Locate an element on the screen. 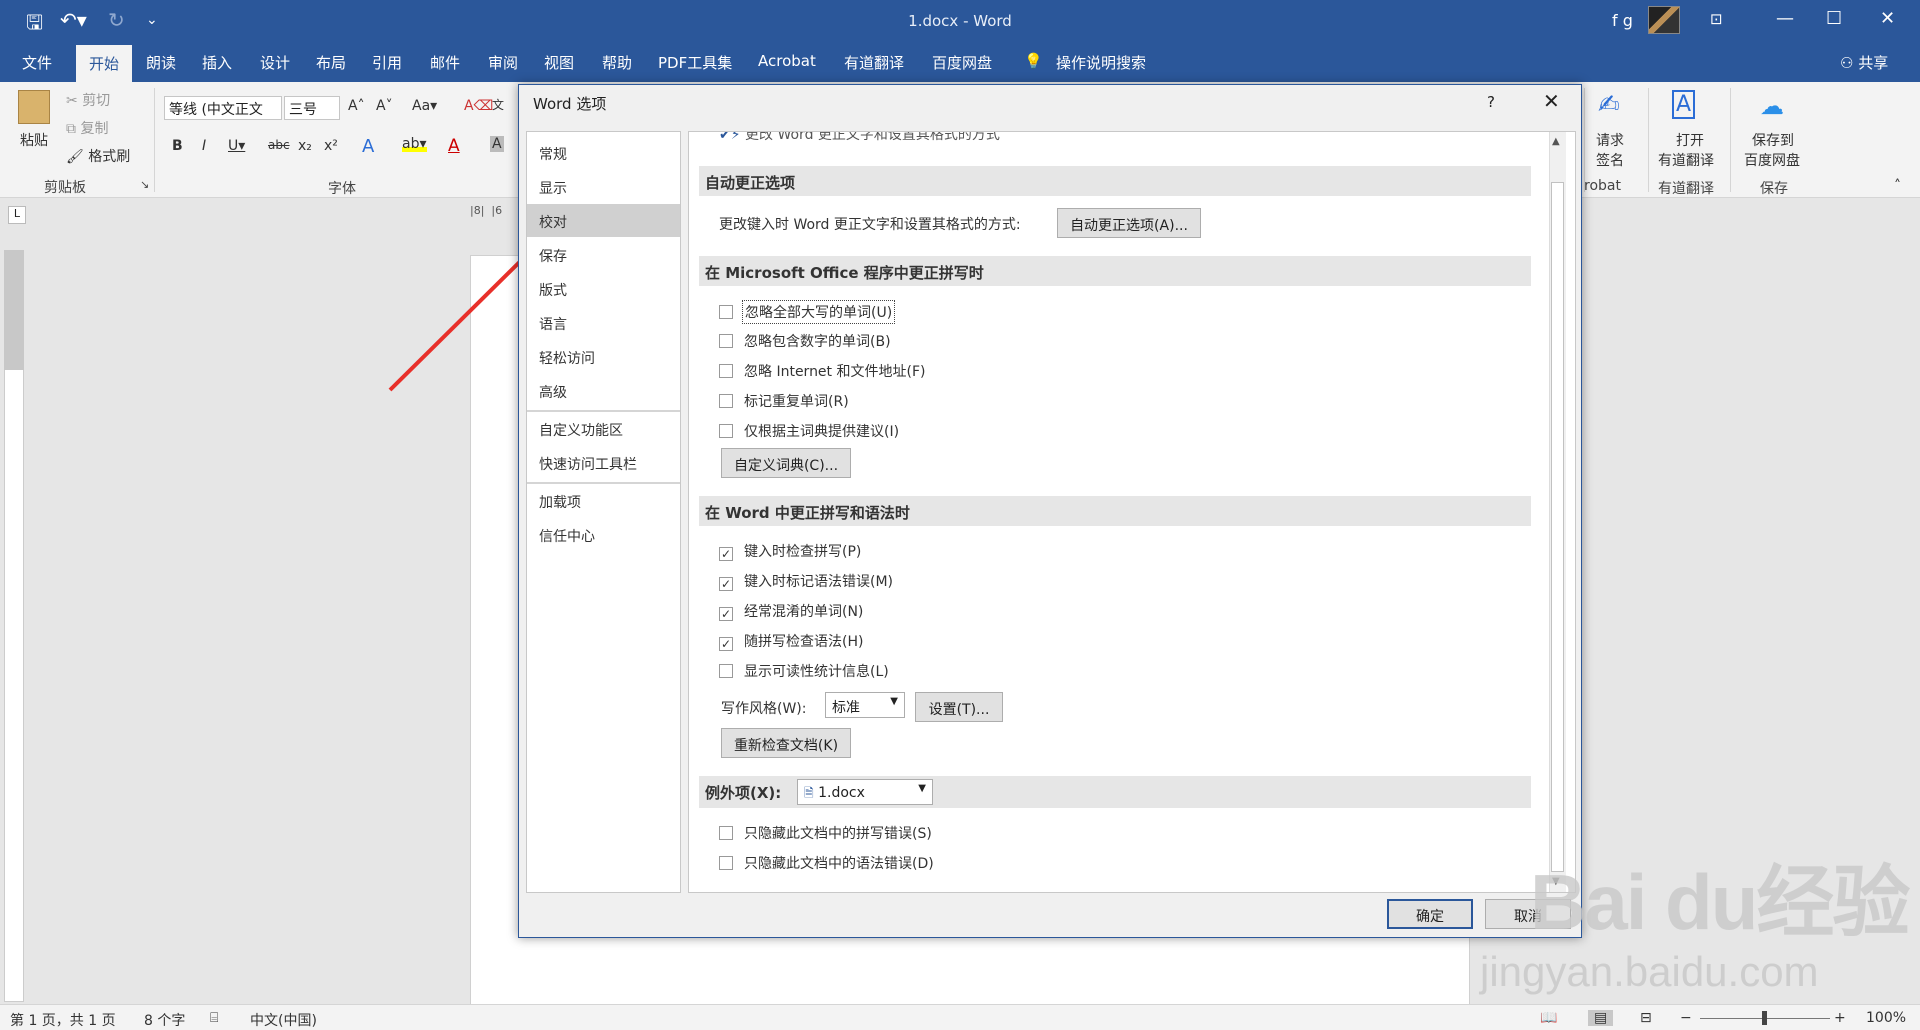 Image resolution: width=1920 pixels, height=1030 pixels. strikethrough-icon: abc is located at coordinates (279, 145).